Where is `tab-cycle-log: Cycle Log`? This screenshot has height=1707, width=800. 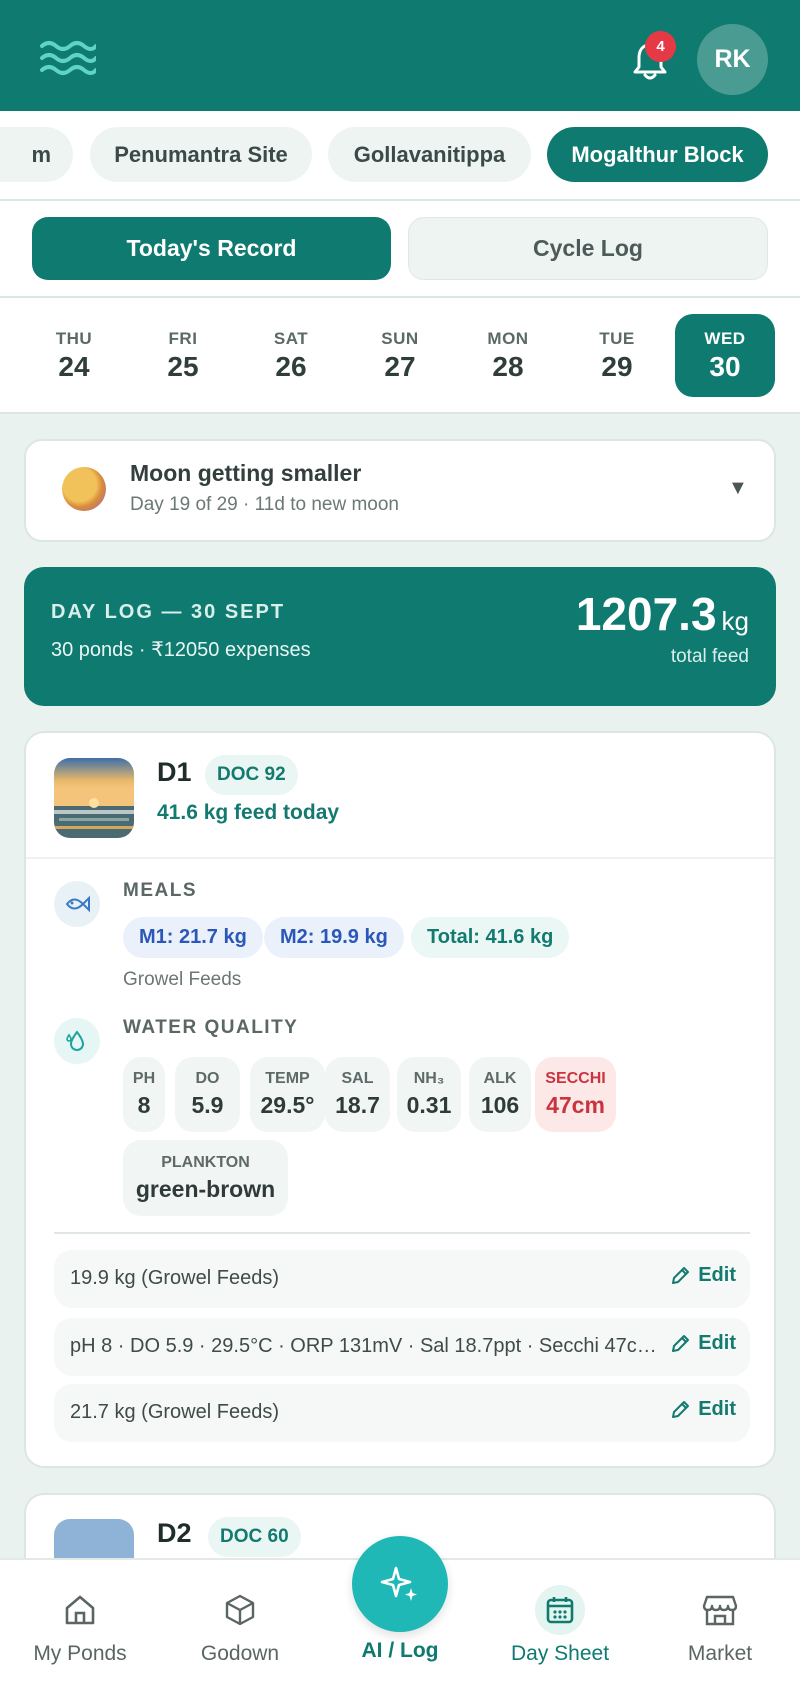
tab-cycle-log: Cycle Log is located at coordinates (588, 248).